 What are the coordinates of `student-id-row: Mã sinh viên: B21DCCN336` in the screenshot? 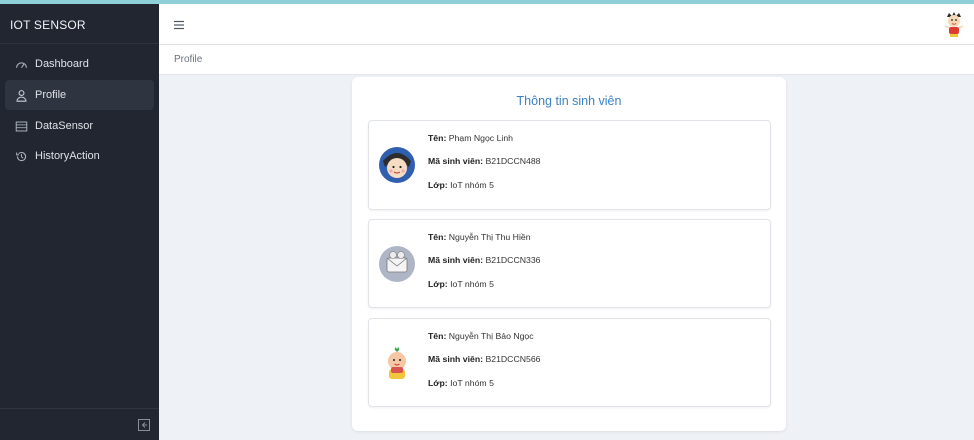 It's located at (484, 265).